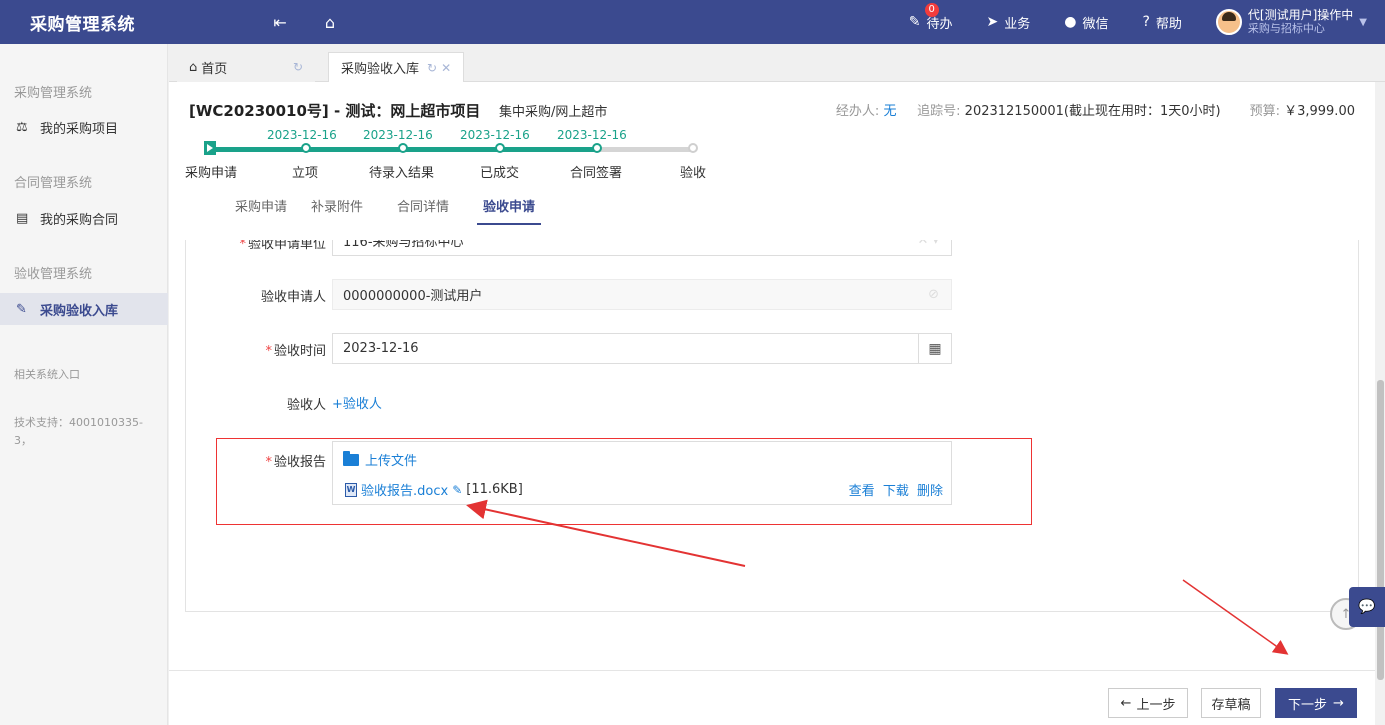 The width and height of the screenshot is (1385, 725). What do you see at coordinates (413, 296) in the screenshot?
I see `applicant-value: 0000000000-测试用户` at bounding box center [413, 296].